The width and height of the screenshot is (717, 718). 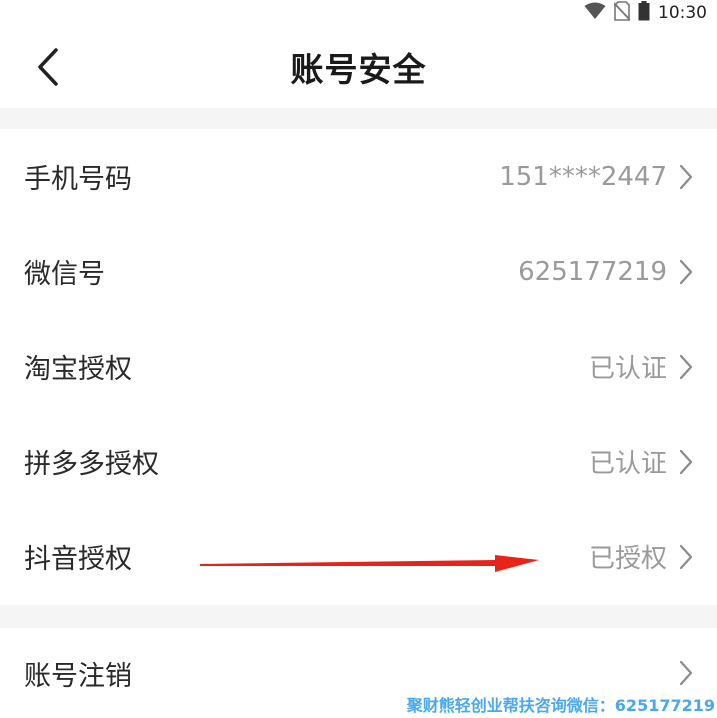 What do you see at coordinates (64, 274) in the screenshot?
I see `row-label: 微信号` at bounding box center [64, 274].